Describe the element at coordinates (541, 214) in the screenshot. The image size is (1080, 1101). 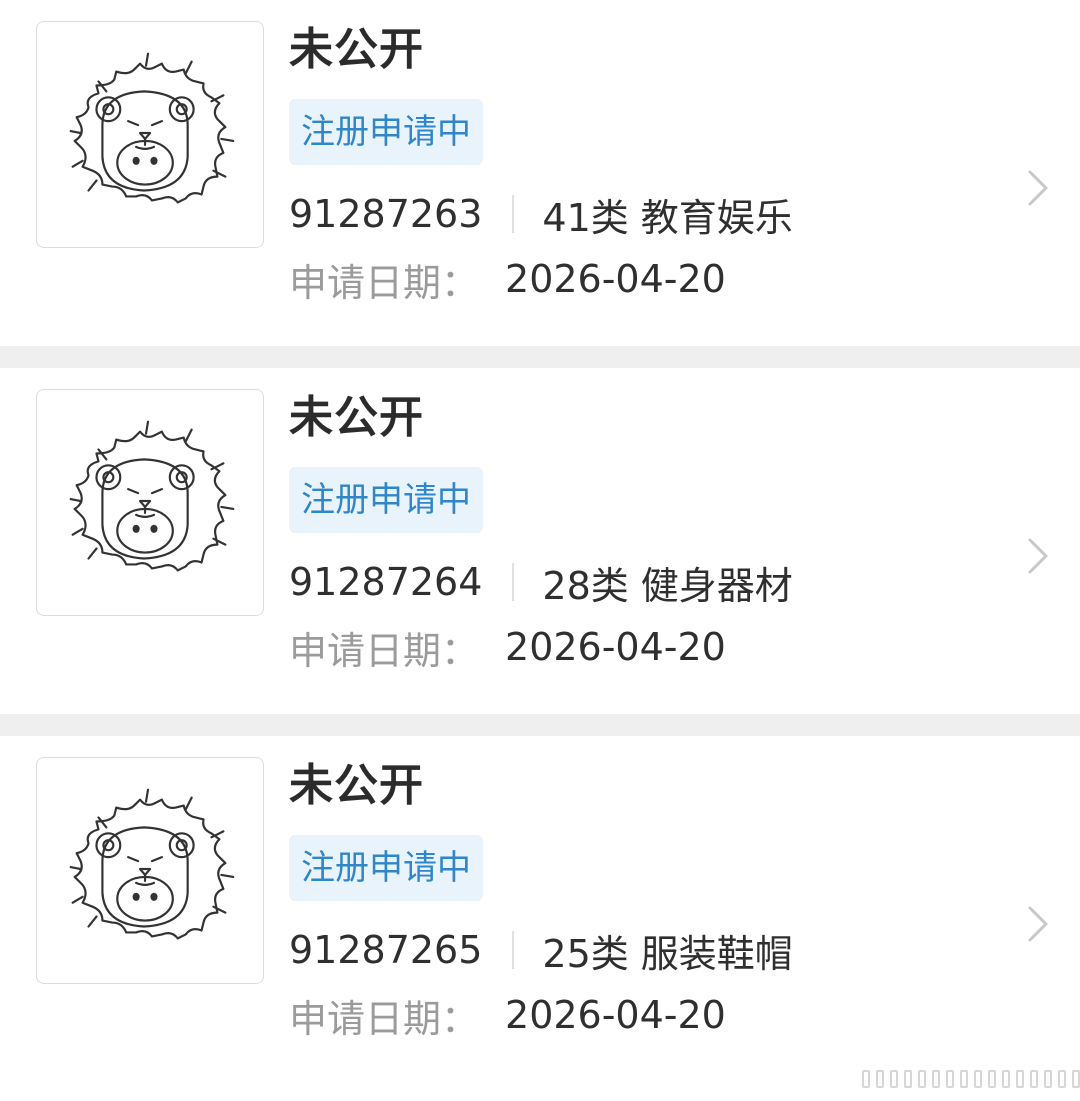
I see `trademark-meta-row: 91287263 41类 教育娱乐` at that location.